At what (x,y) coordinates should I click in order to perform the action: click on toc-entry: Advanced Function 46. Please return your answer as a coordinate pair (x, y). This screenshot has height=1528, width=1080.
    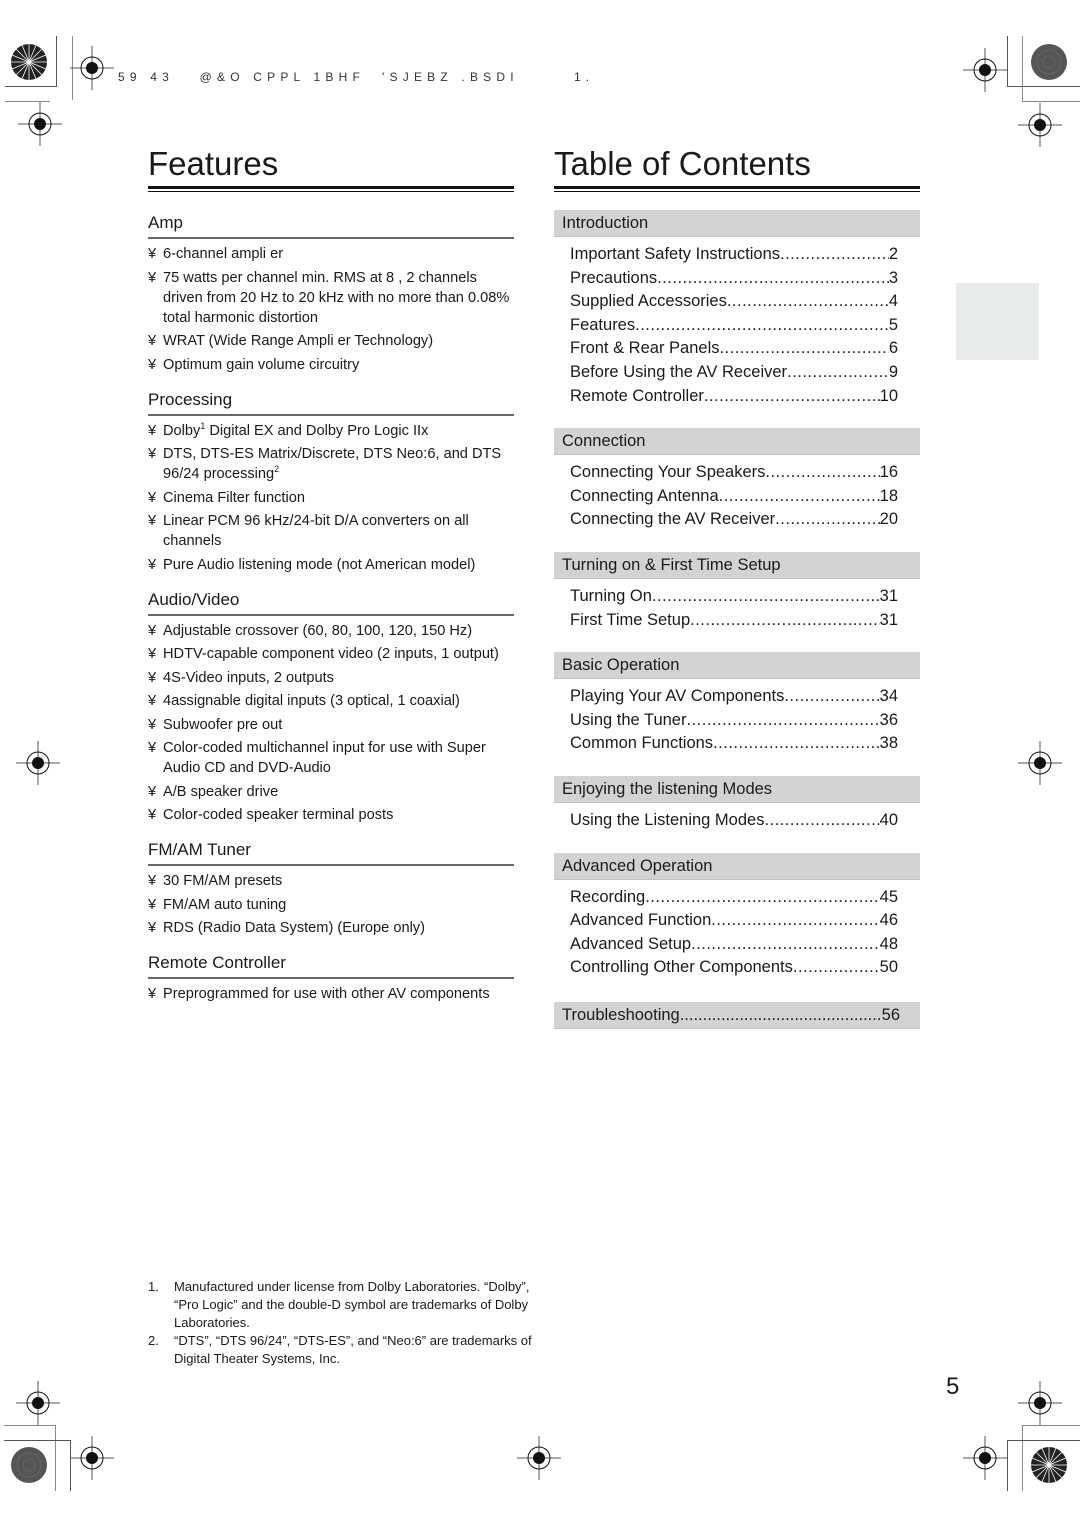
    Looking at the image, I should click on (734, 921).